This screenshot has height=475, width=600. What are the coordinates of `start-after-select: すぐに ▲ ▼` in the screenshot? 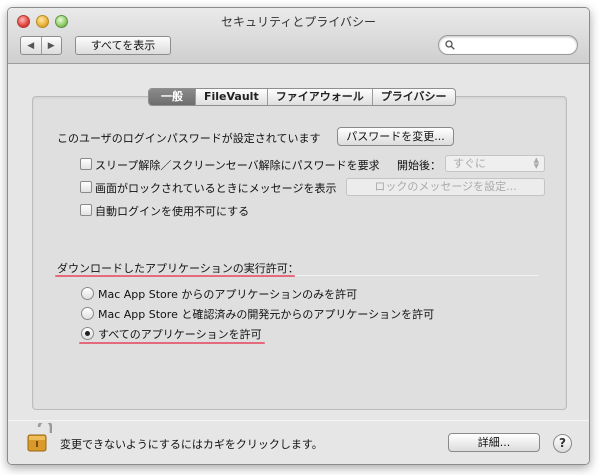 It's located at (495, 163).